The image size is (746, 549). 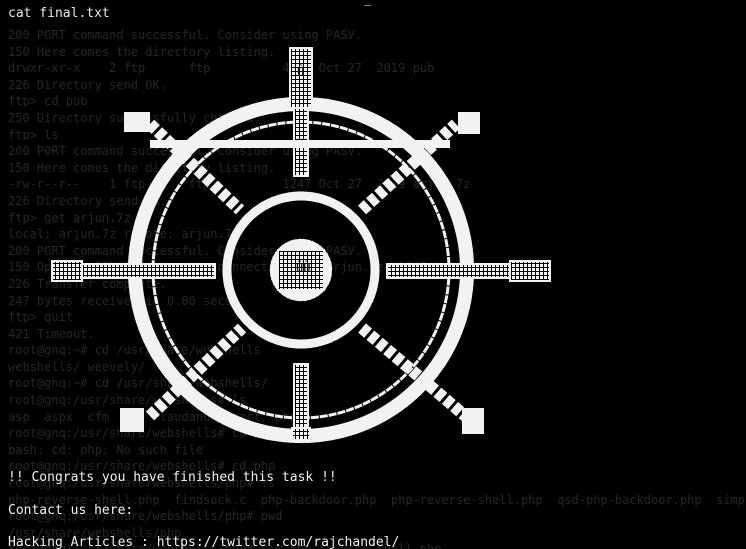 I want to click on svg-text: ÛÛ, so click(x=303, y=267).